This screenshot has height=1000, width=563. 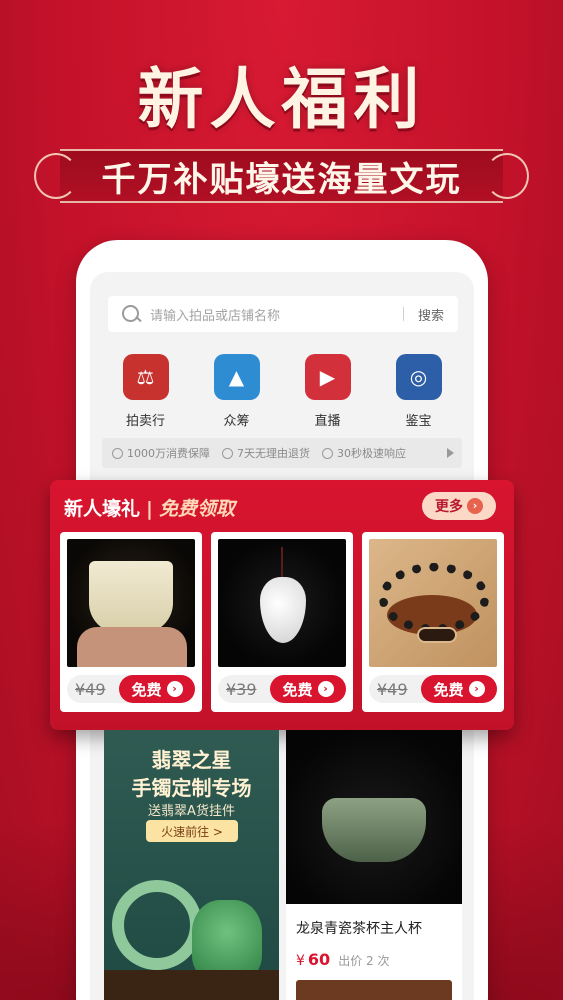 What do you see at coordinates (283, 610) in the screenshot?
I see `pendant-shape` at bounding box center [283, 610].